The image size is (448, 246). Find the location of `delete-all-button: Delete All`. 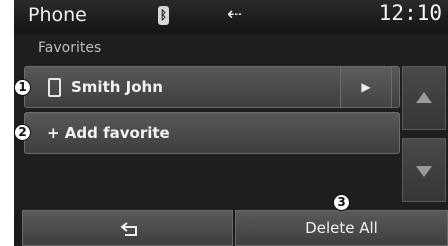

delete-all-button: Delete All is located at coordinates (341, 228).